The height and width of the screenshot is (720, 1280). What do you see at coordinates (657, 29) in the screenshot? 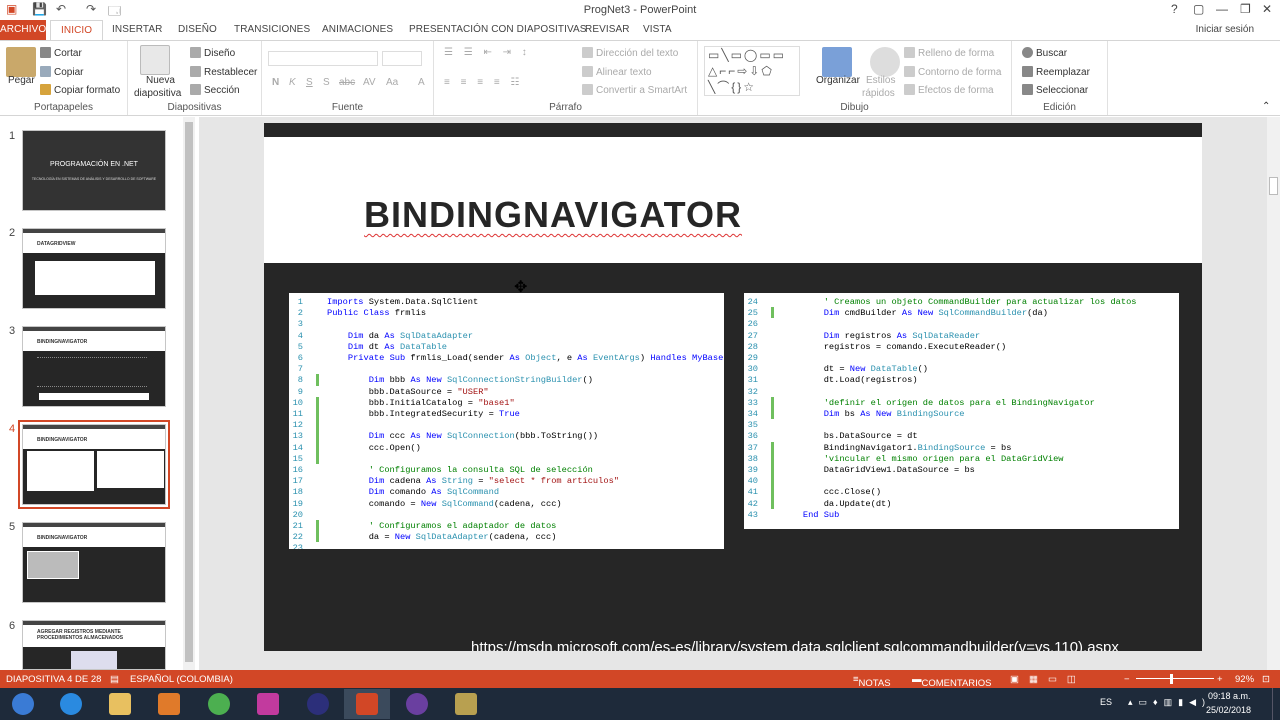
I see `tab-view: VISTA` at bounding box center [657, 29].